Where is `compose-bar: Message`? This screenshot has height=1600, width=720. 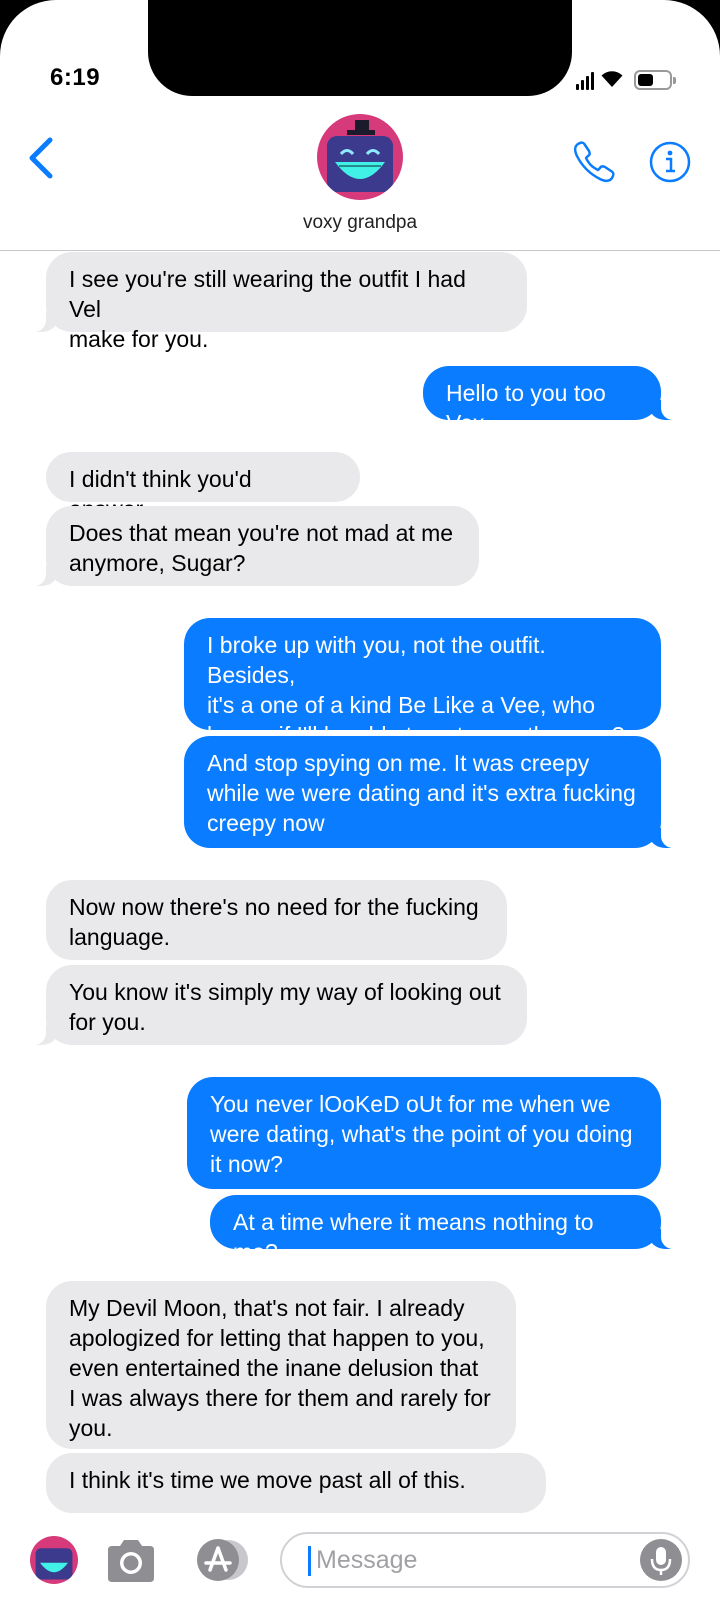 compose-bar: Message is located at coordinates (360, 1562).